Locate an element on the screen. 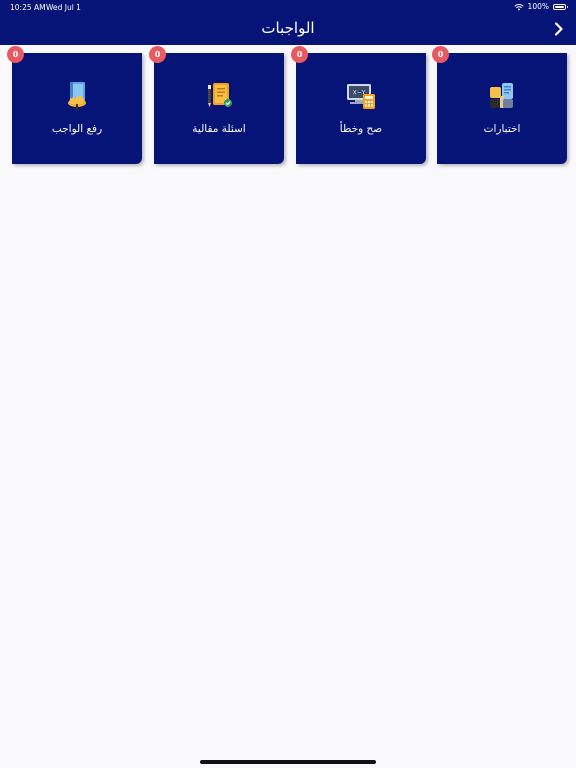 The height and width of the screenshot is (768, 576). card-label: اختبارات is located at coordinates (502, 129).